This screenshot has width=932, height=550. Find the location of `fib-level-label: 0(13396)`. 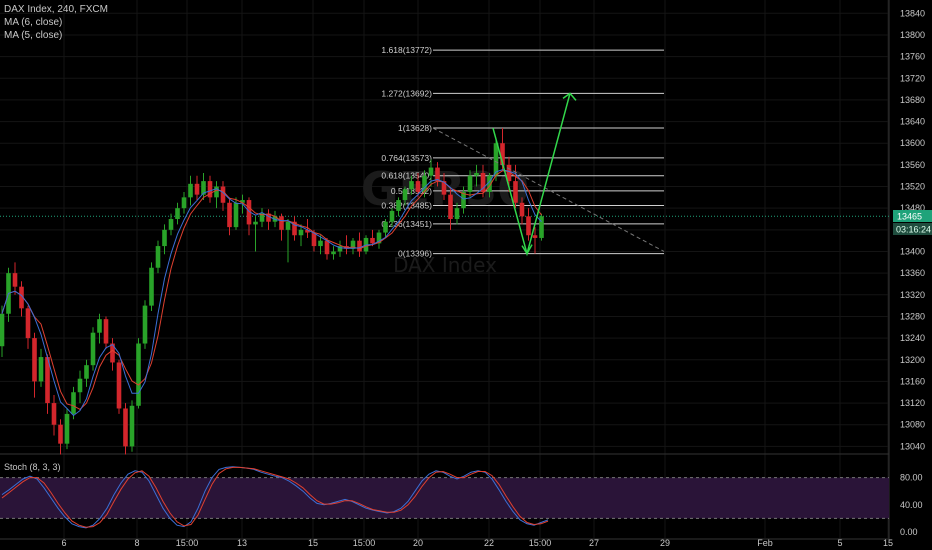

fib-level-label: 0(13396) is located at coordinates (415, 254).